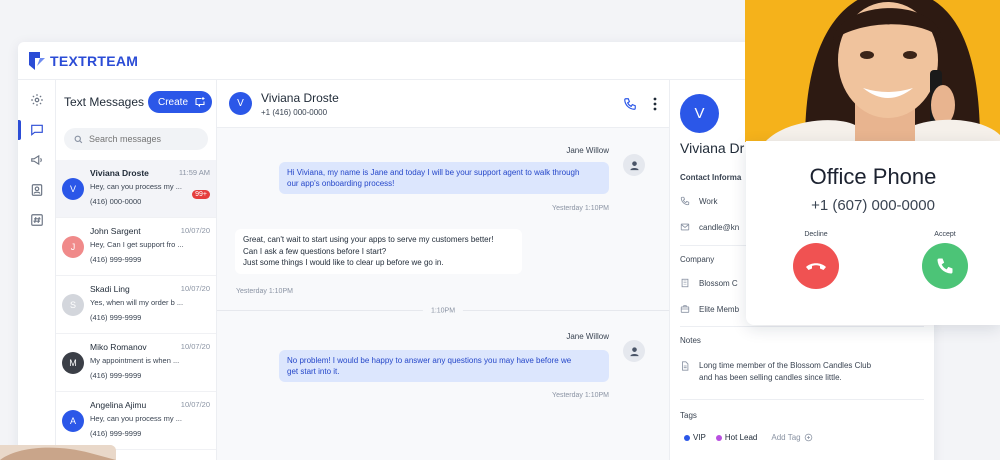 The image size is (1000, 460). What do you see at coordinates (195, 288) in the screenshot?
I see `conversation-time: 10/07/20` at bounding box center [195, 288].